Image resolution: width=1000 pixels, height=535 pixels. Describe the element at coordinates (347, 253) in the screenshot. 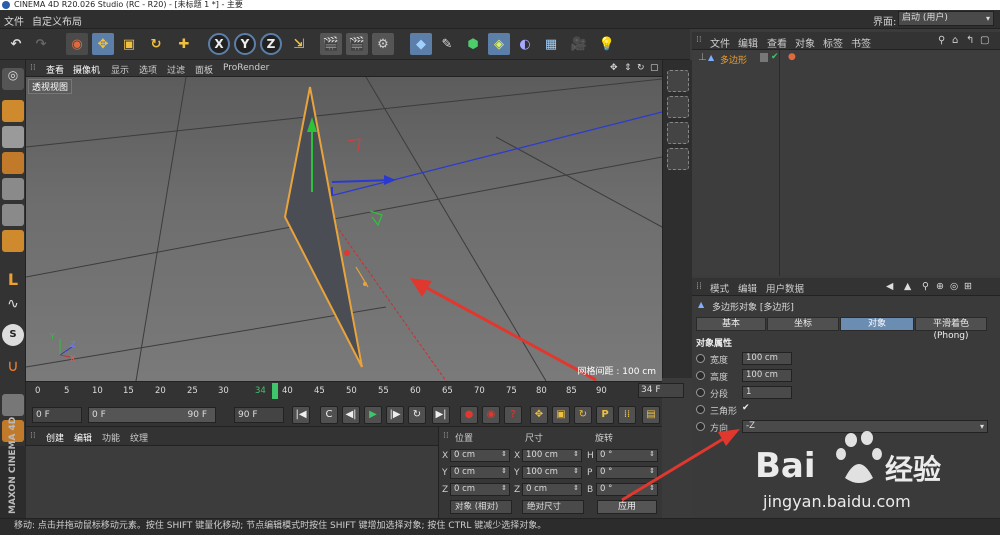

I see `z-move-handle` at that location.